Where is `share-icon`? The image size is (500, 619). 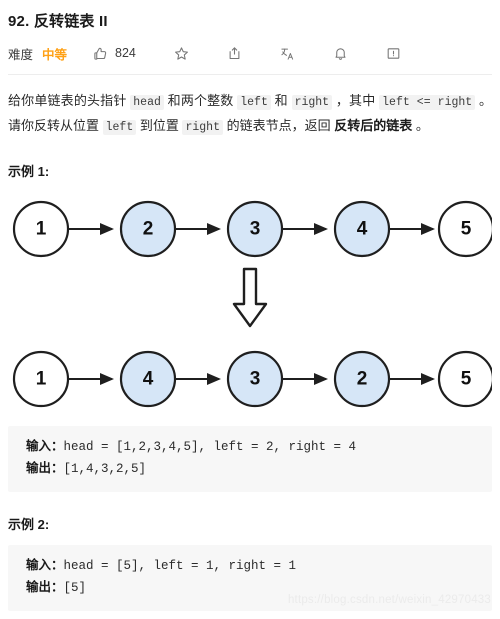
share-icon is located at coordinates (234, 53).